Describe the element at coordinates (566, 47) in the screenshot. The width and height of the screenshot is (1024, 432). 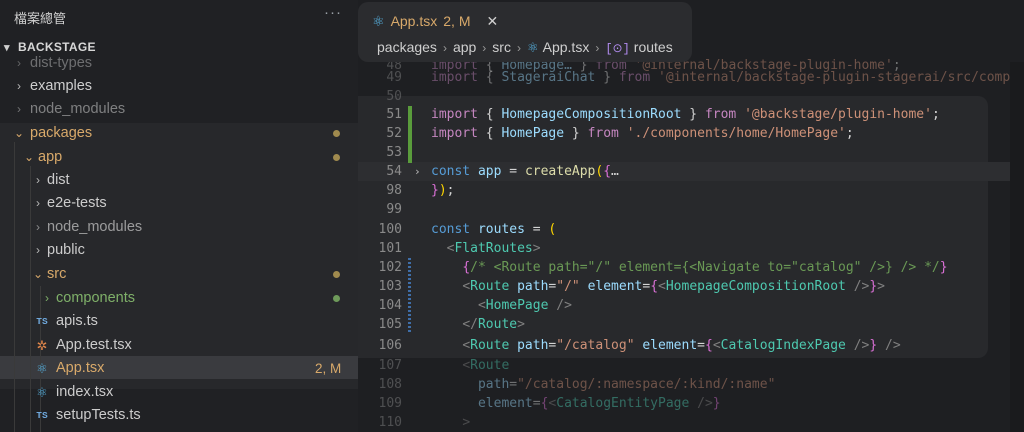
I see `breadcrumb-item: App.tsx` at that location.